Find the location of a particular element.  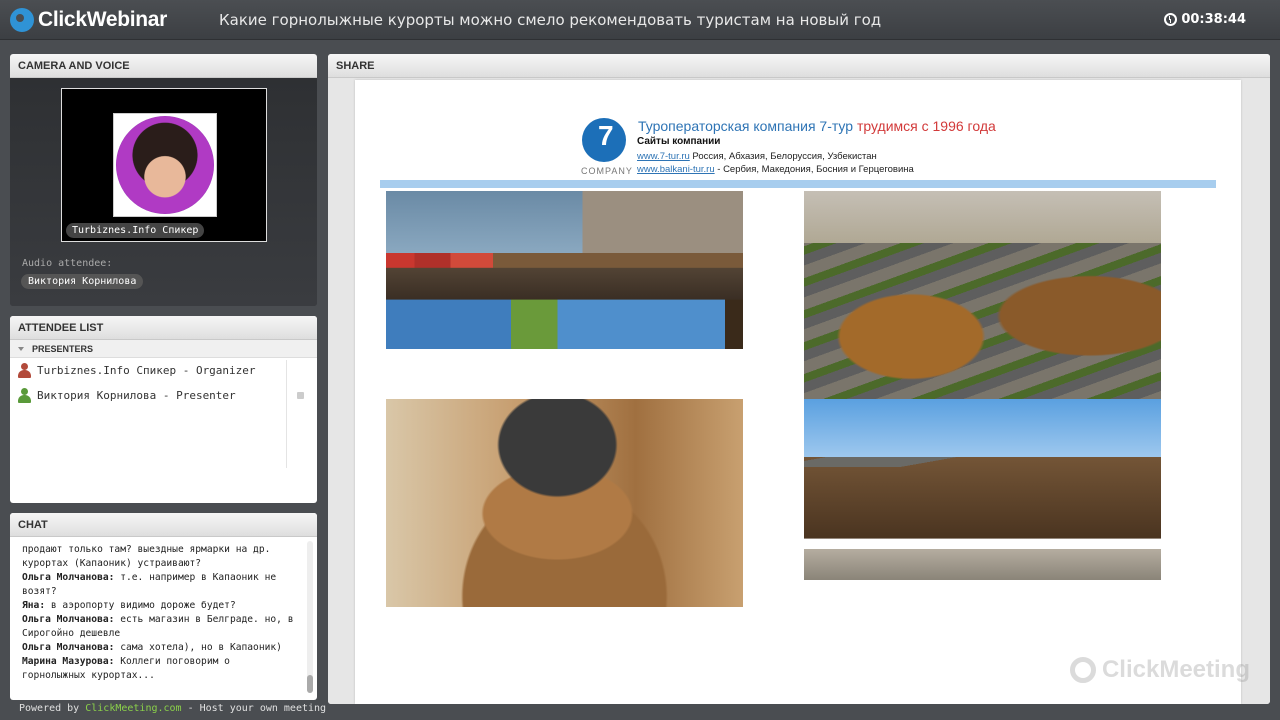

clickmeeting-link: ClickMeeting.com is located at coordinates (133, 708).